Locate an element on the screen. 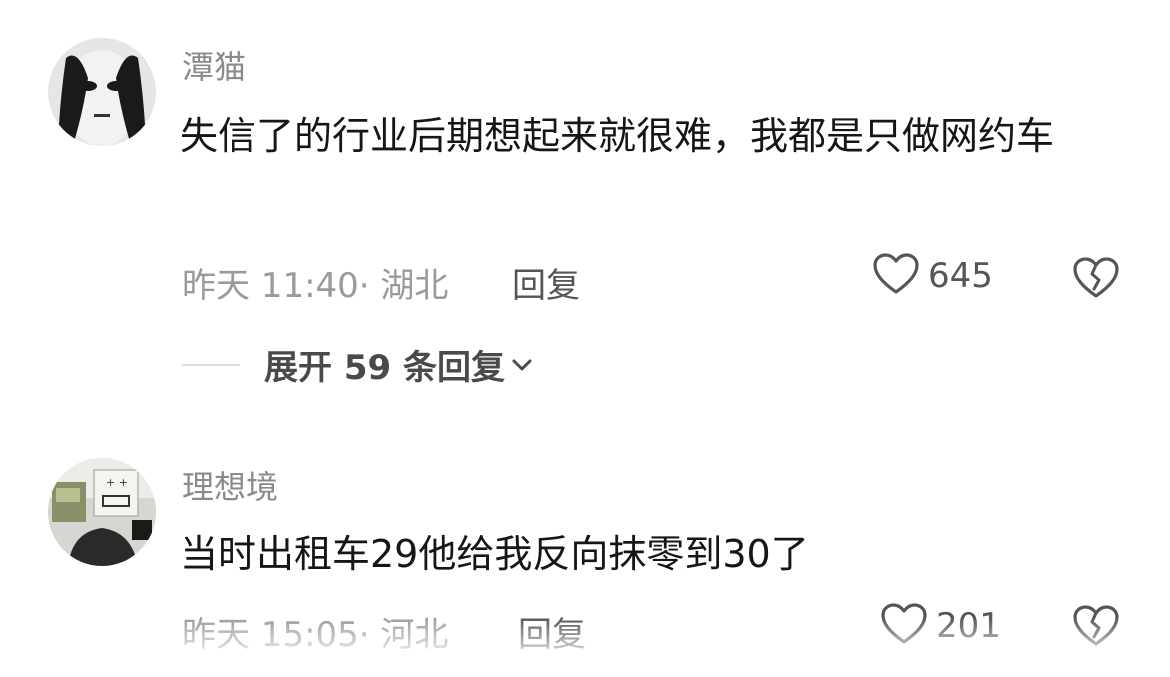  expand-suffix: 条回复 is located at coordinates (454, 368).